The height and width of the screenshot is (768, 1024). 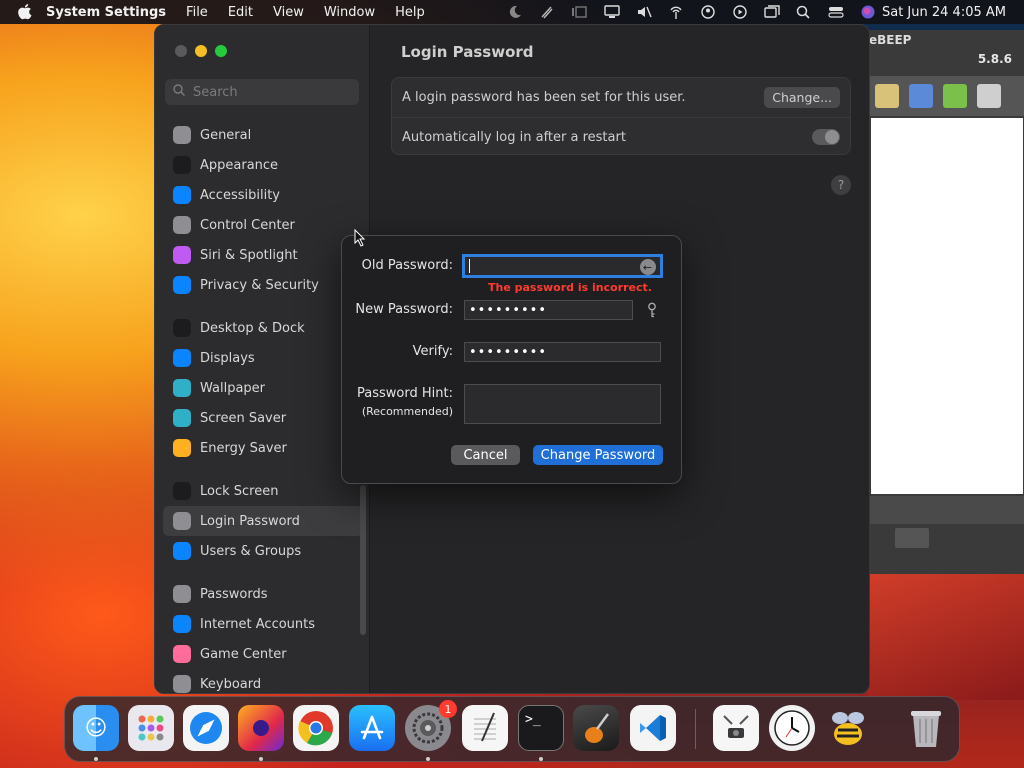 What do you see at coordinates (792, 728) in the screenshot?
I see `clock-icon` at bounding box center [792, 728].